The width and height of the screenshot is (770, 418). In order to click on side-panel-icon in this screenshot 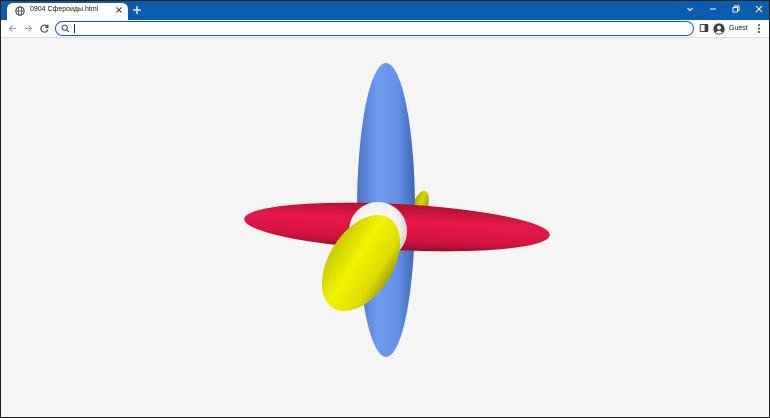, I will do `click(704, 28)`.